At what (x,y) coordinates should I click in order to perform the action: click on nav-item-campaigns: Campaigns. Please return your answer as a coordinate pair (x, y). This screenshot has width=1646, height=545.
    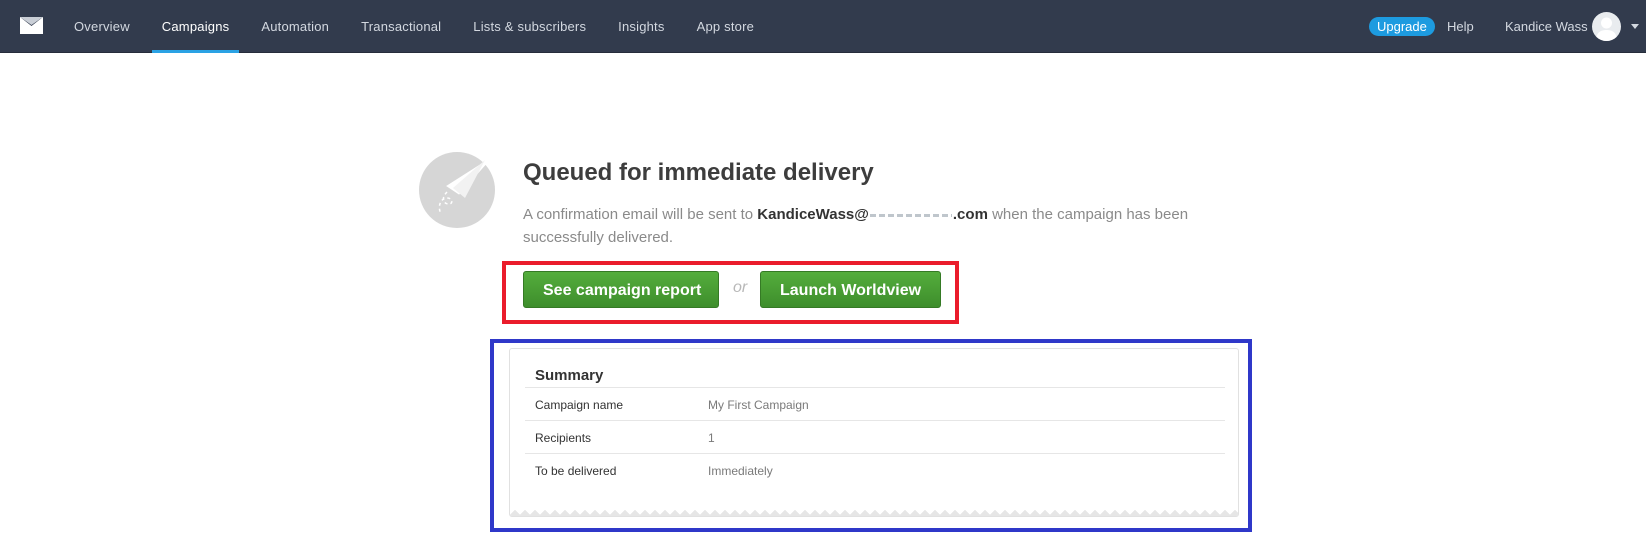
    Looking at the image, I should click on (195, 26).